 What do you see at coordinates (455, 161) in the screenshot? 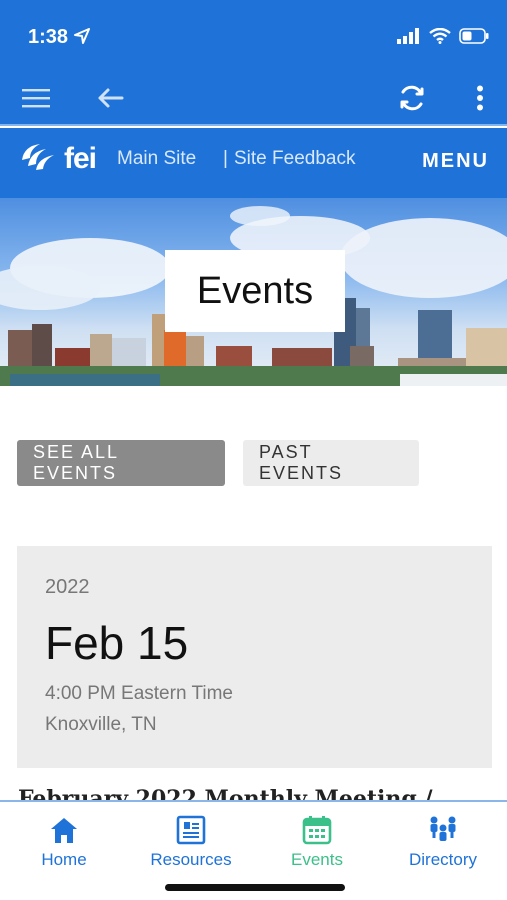
I see `menu-button: MENU` at bounding box center [455, 161].